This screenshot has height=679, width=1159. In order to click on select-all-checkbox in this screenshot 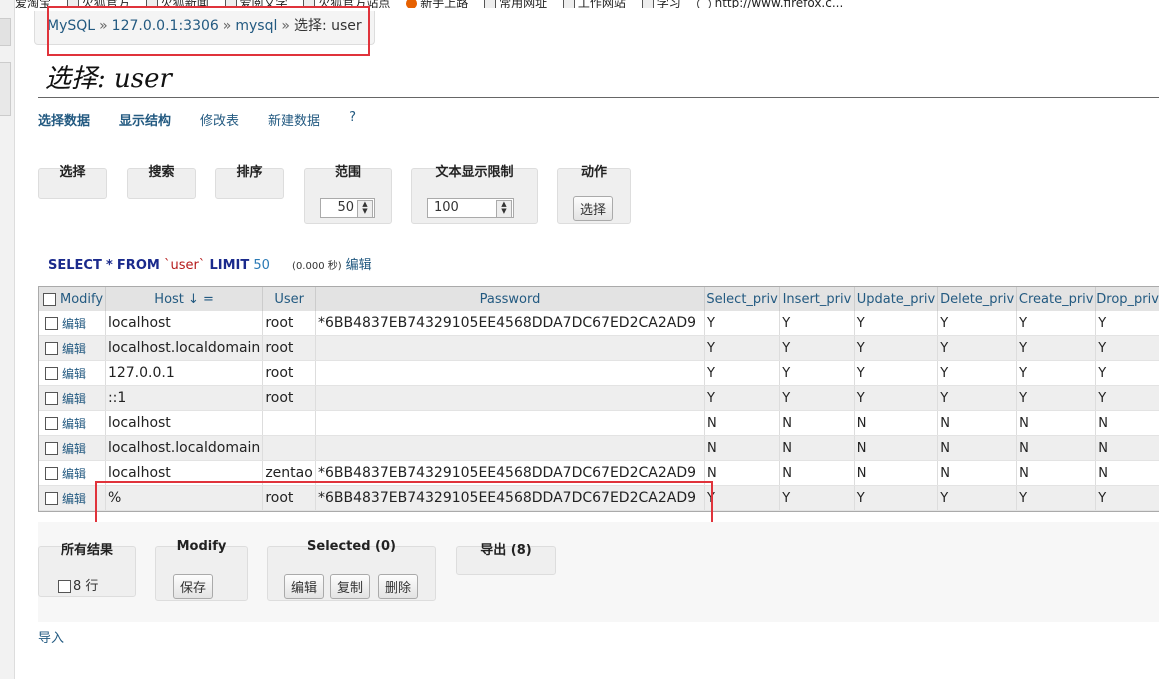, I will do `click(49, 299)`.